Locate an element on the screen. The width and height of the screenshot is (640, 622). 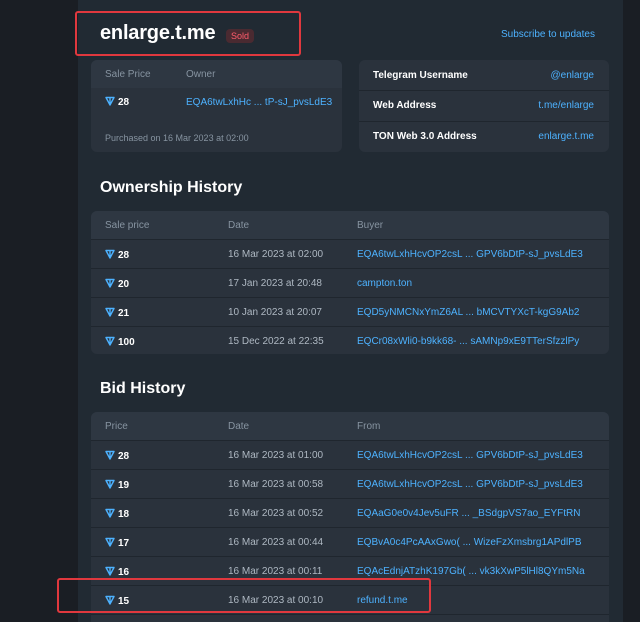
price-value: 20 is located at coordinates (124, 284).